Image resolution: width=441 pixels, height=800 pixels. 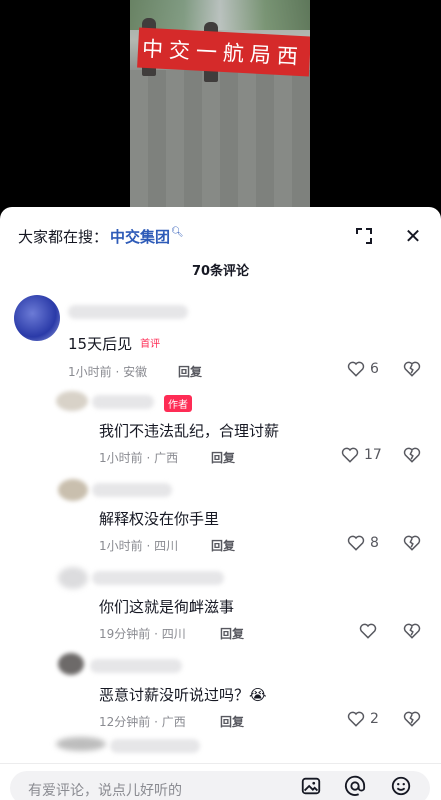 What do you see at coordinates (374, 719) in the screenshot?
I see `like-count: 2` at bounding box center [374, 719].